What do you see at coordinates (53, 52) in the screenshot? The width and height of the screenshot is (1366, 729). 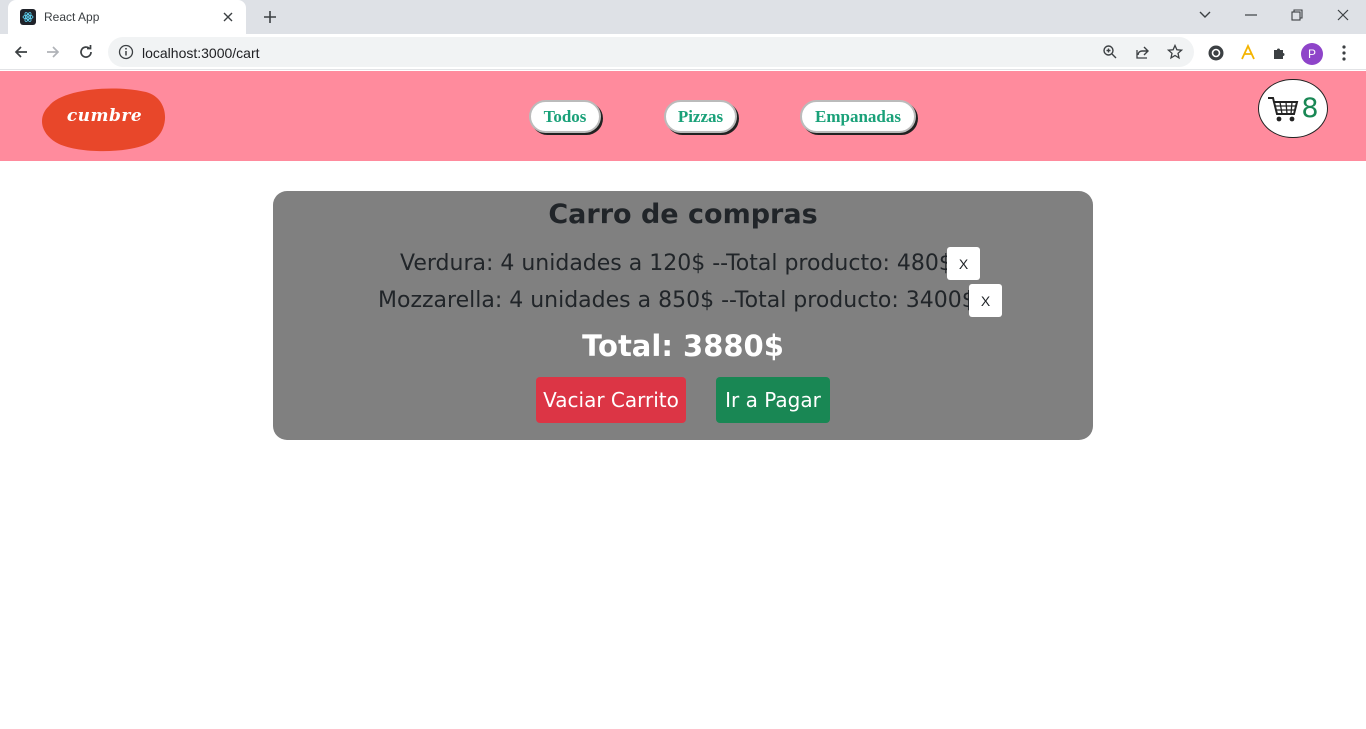 I see `forward-icon` at bounding box center [53, 52].